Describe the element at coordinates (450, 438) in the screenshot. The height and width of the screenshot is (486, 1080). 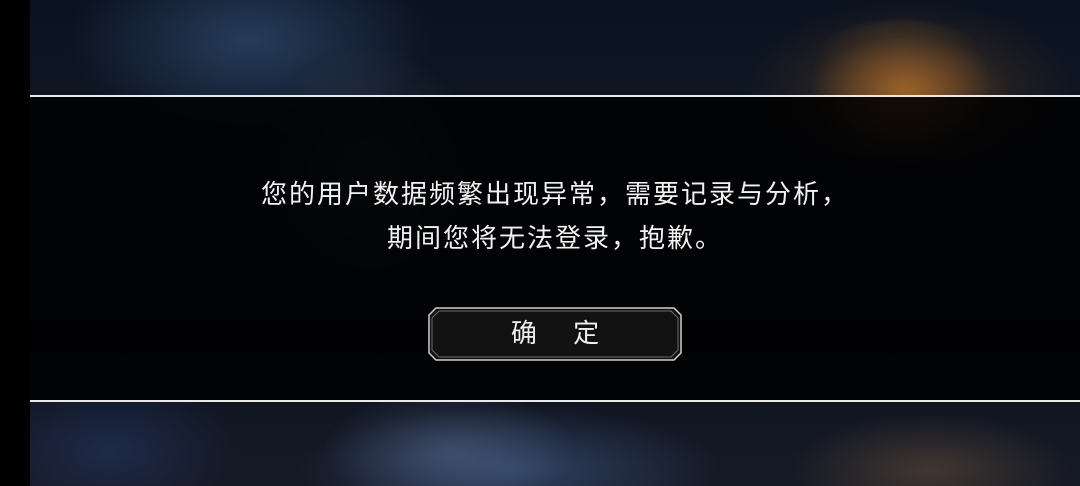
I see `background-mech-silhouette` at that location.